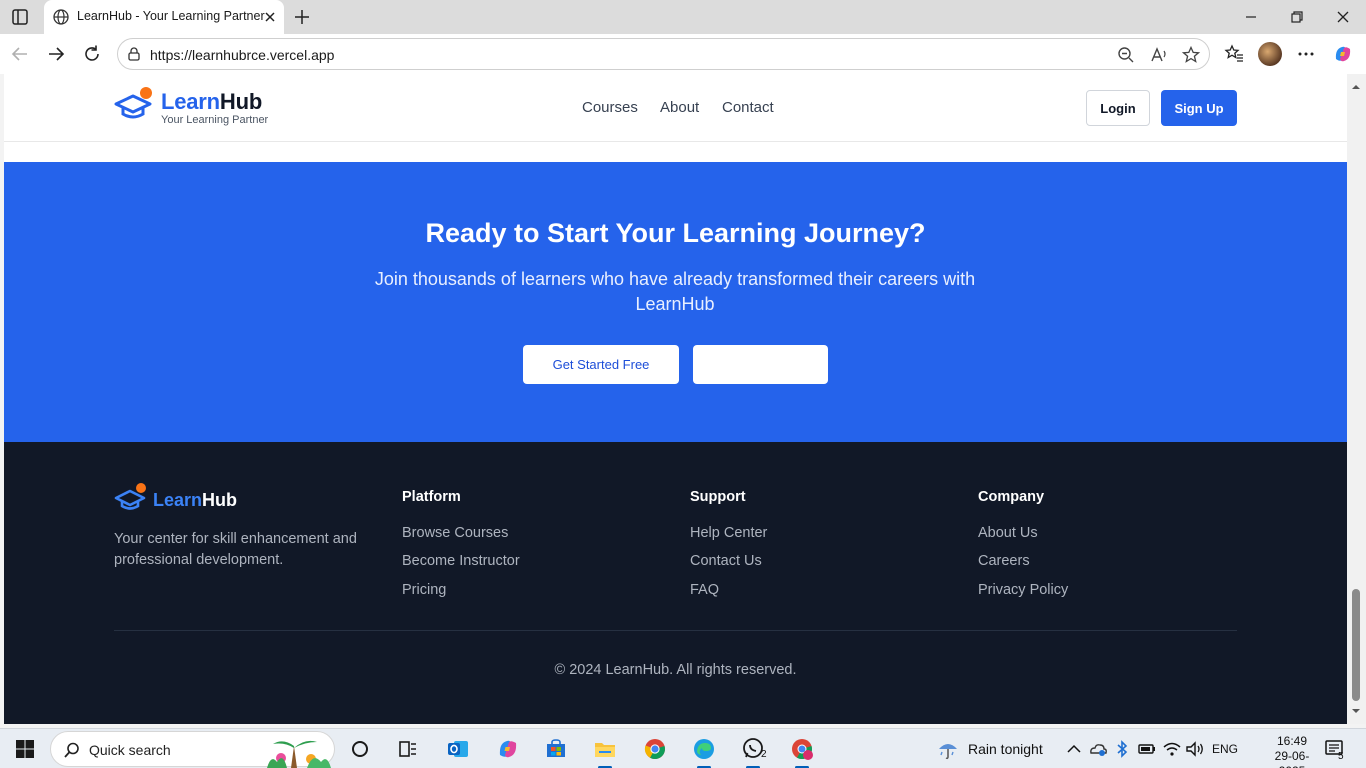  I want to click on browser-toolbar: https://learnhubrce.vercel.app, so click(683, 54).